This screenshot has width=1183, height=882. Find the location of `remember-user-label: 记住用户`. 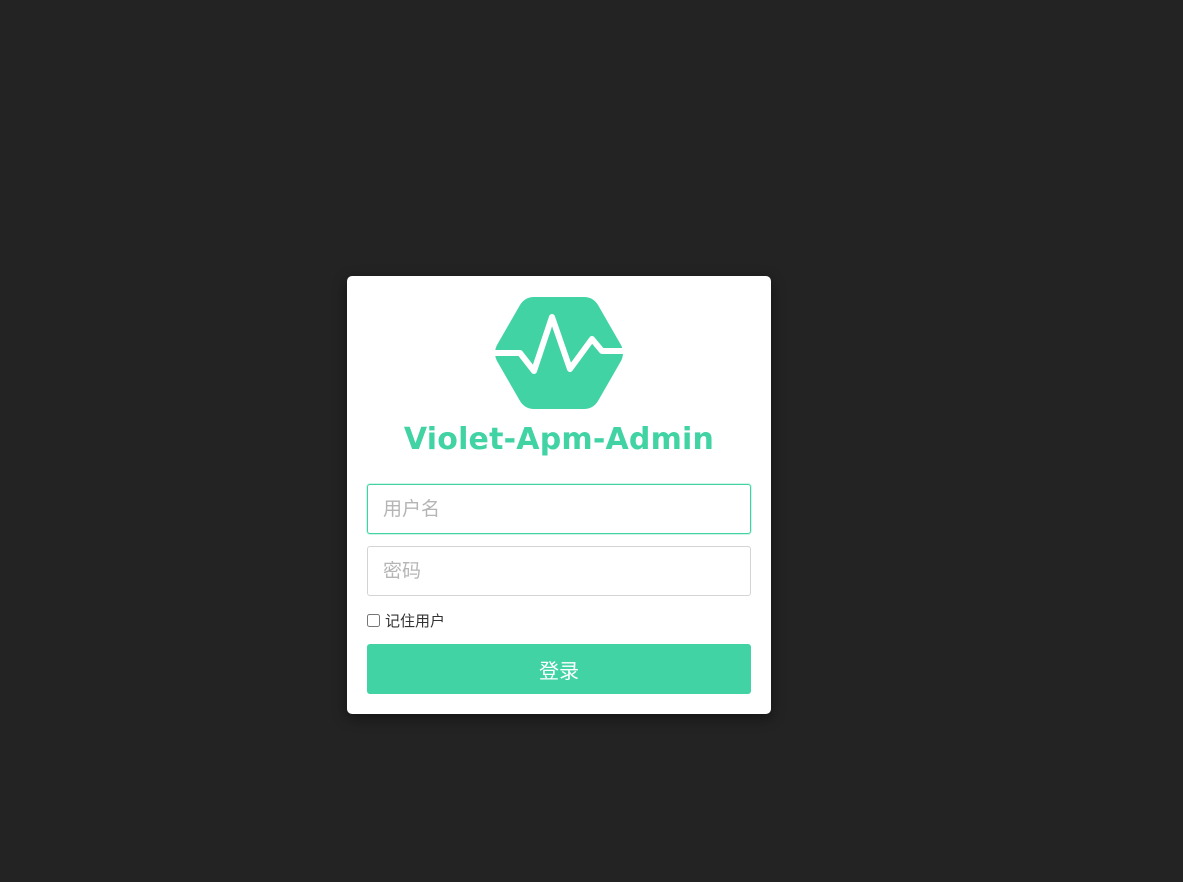

remember-user-label: 记住用户 is located at coordinates (415, 621).